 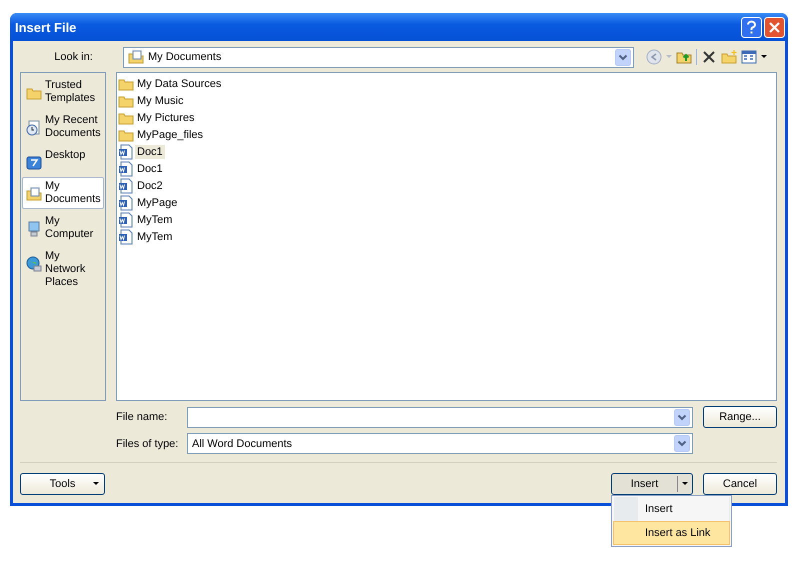 I want to click on tools-button: Tools, so click(x=62, y=484).